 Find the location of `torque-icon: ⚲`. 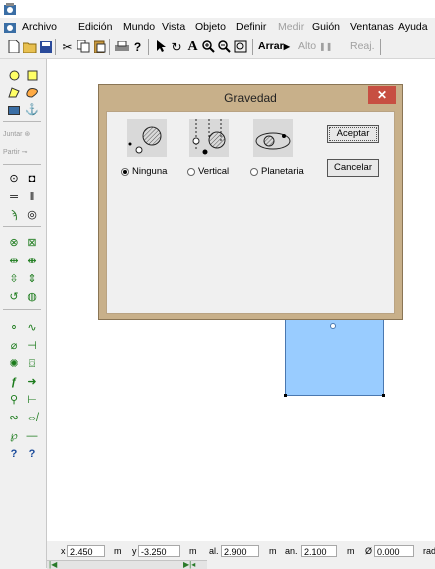

torque-icon: ⚲ is located at coordinates (14, 400).